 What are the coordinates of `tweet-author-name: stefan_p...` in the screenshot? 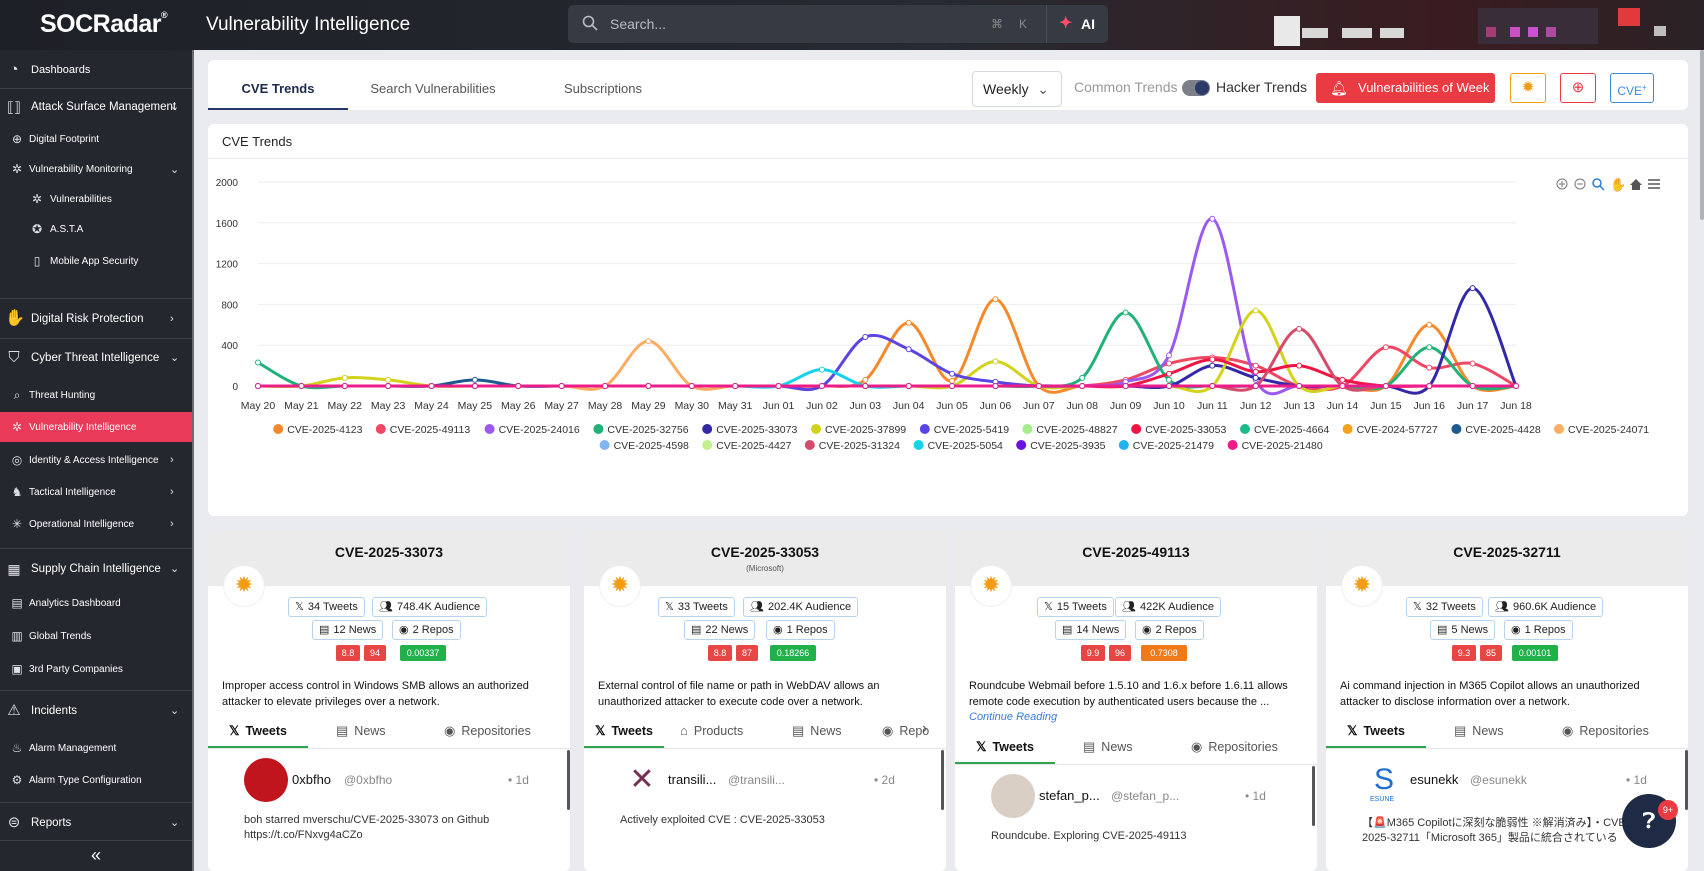 It's located at (1069, 795).